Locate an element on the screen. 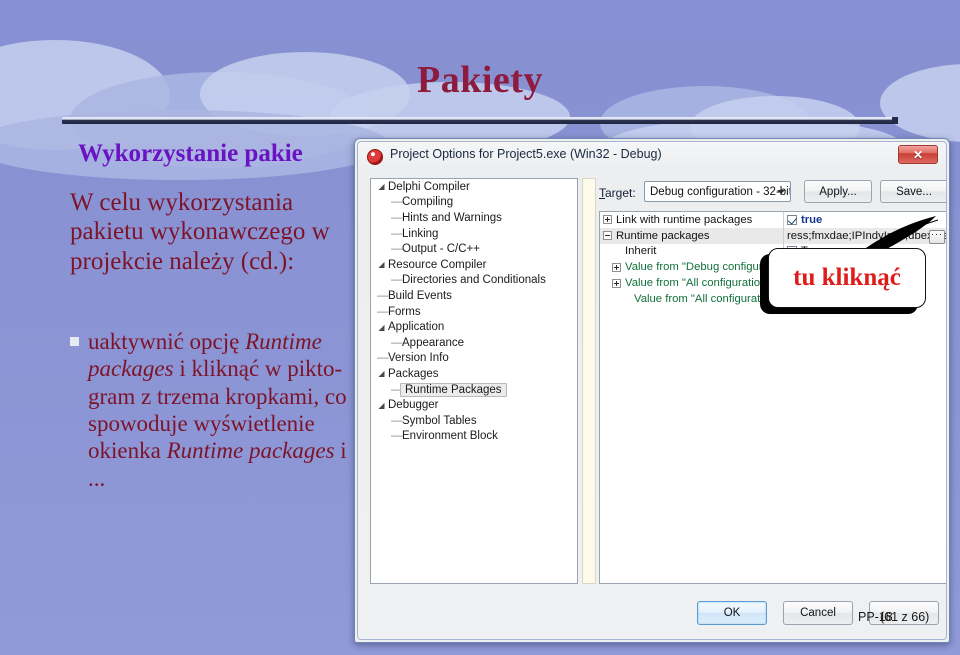 This screenshot has width=960, height=655. bullet-marker-icon is located at coordinates (74, 341).